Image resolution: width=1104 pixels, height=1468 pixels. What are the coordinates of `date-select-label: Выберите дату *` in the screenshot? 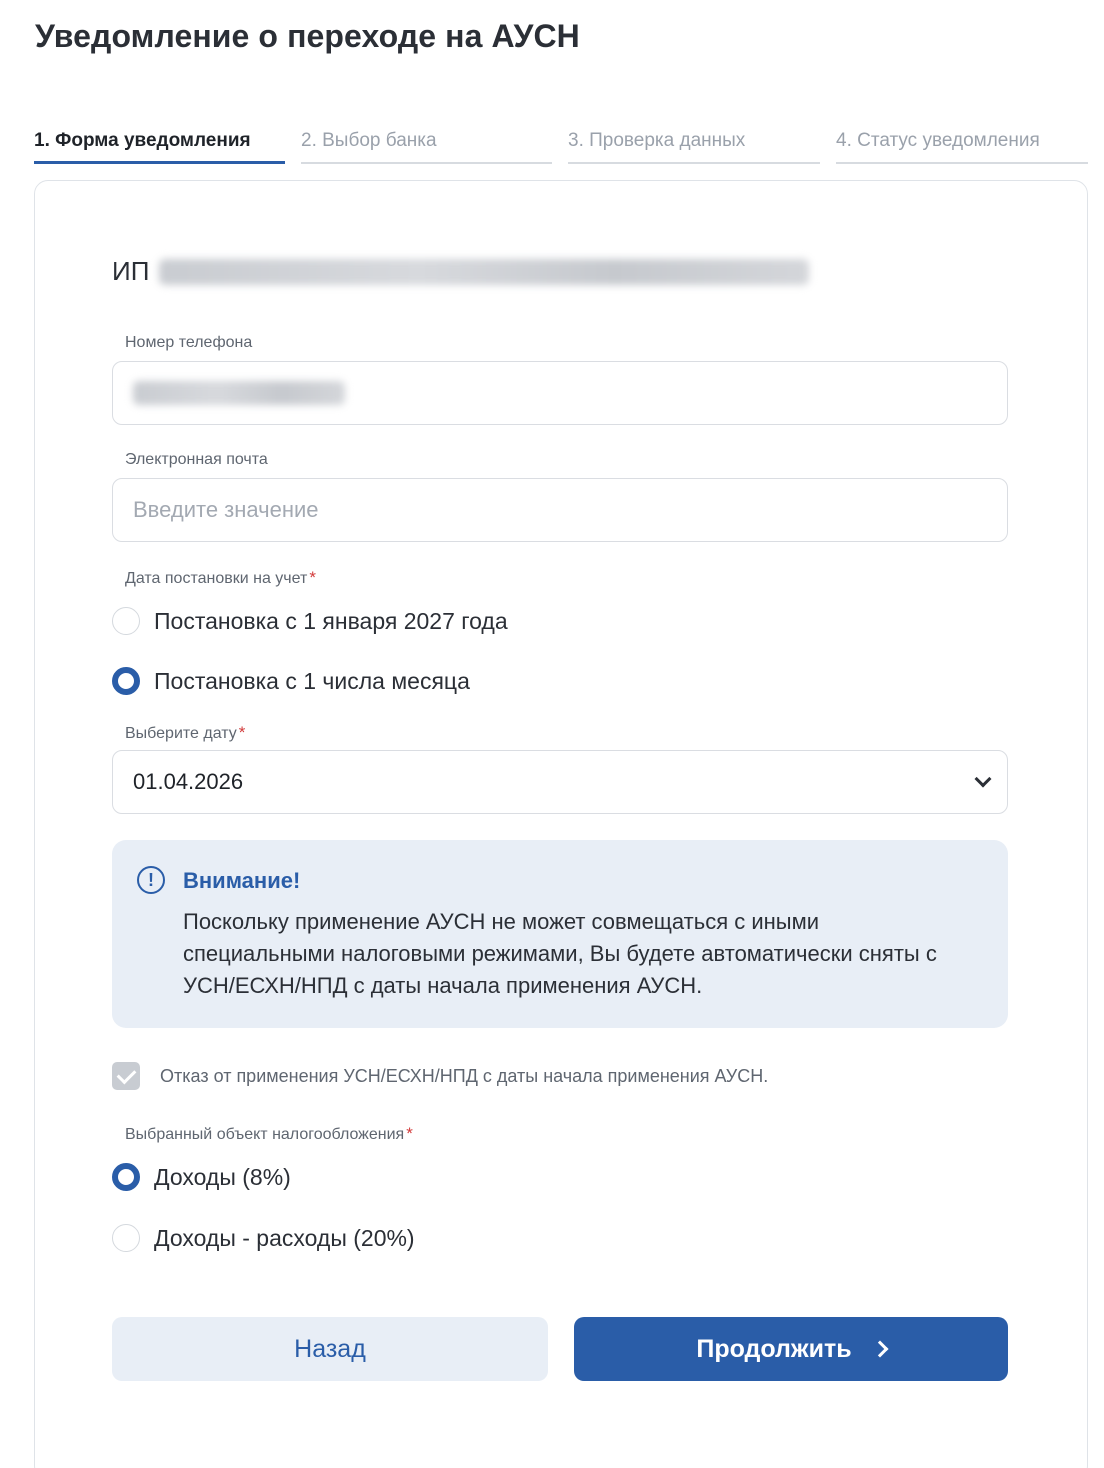 It's located at (185, 732).